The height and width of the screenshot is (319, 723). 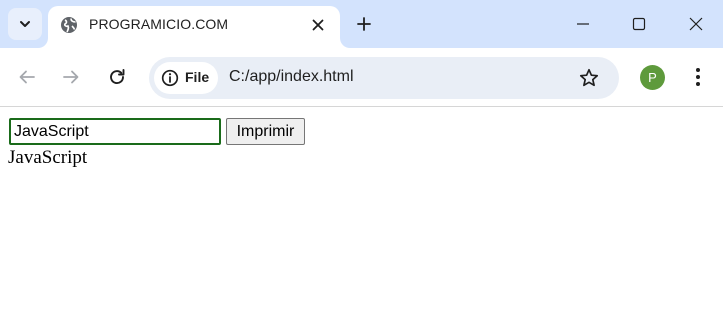 I want to click on address-bar: File C:/app/index.html, so click(x=384, y=78).